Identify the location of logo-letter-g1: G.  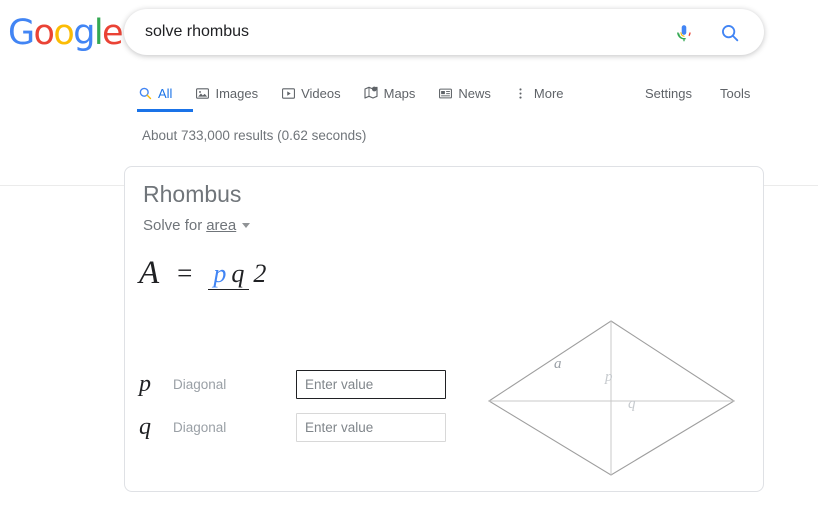
(21, 33).